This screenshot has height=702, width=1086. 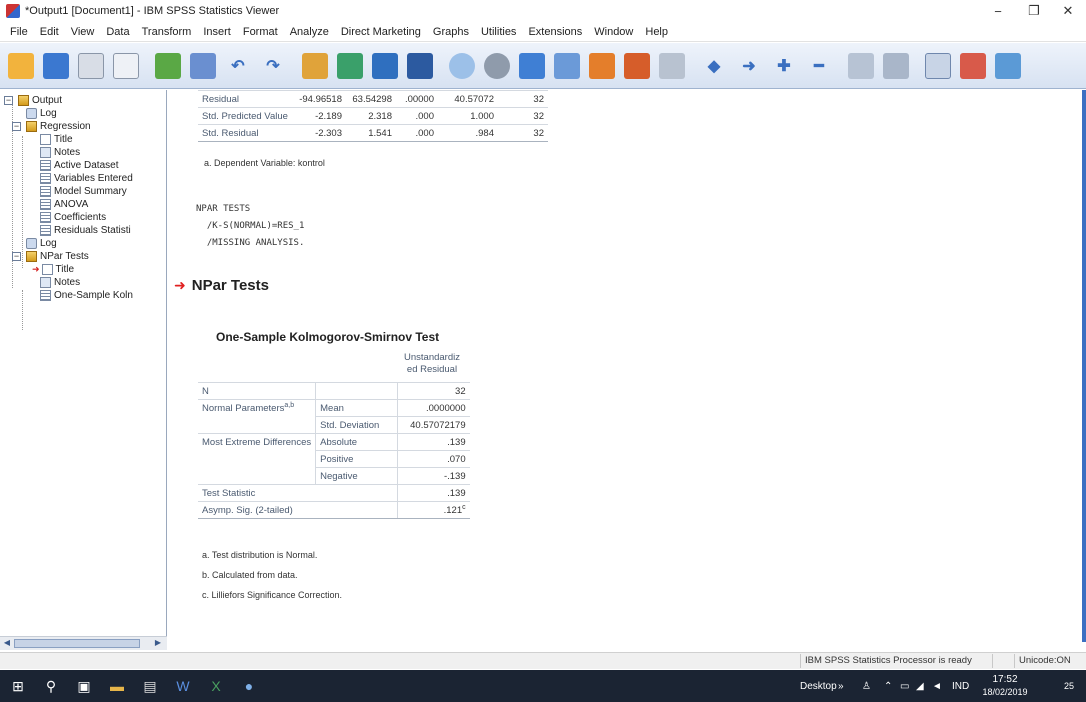 I want to click on next-icon: ➜, so click(x=749, y=66).